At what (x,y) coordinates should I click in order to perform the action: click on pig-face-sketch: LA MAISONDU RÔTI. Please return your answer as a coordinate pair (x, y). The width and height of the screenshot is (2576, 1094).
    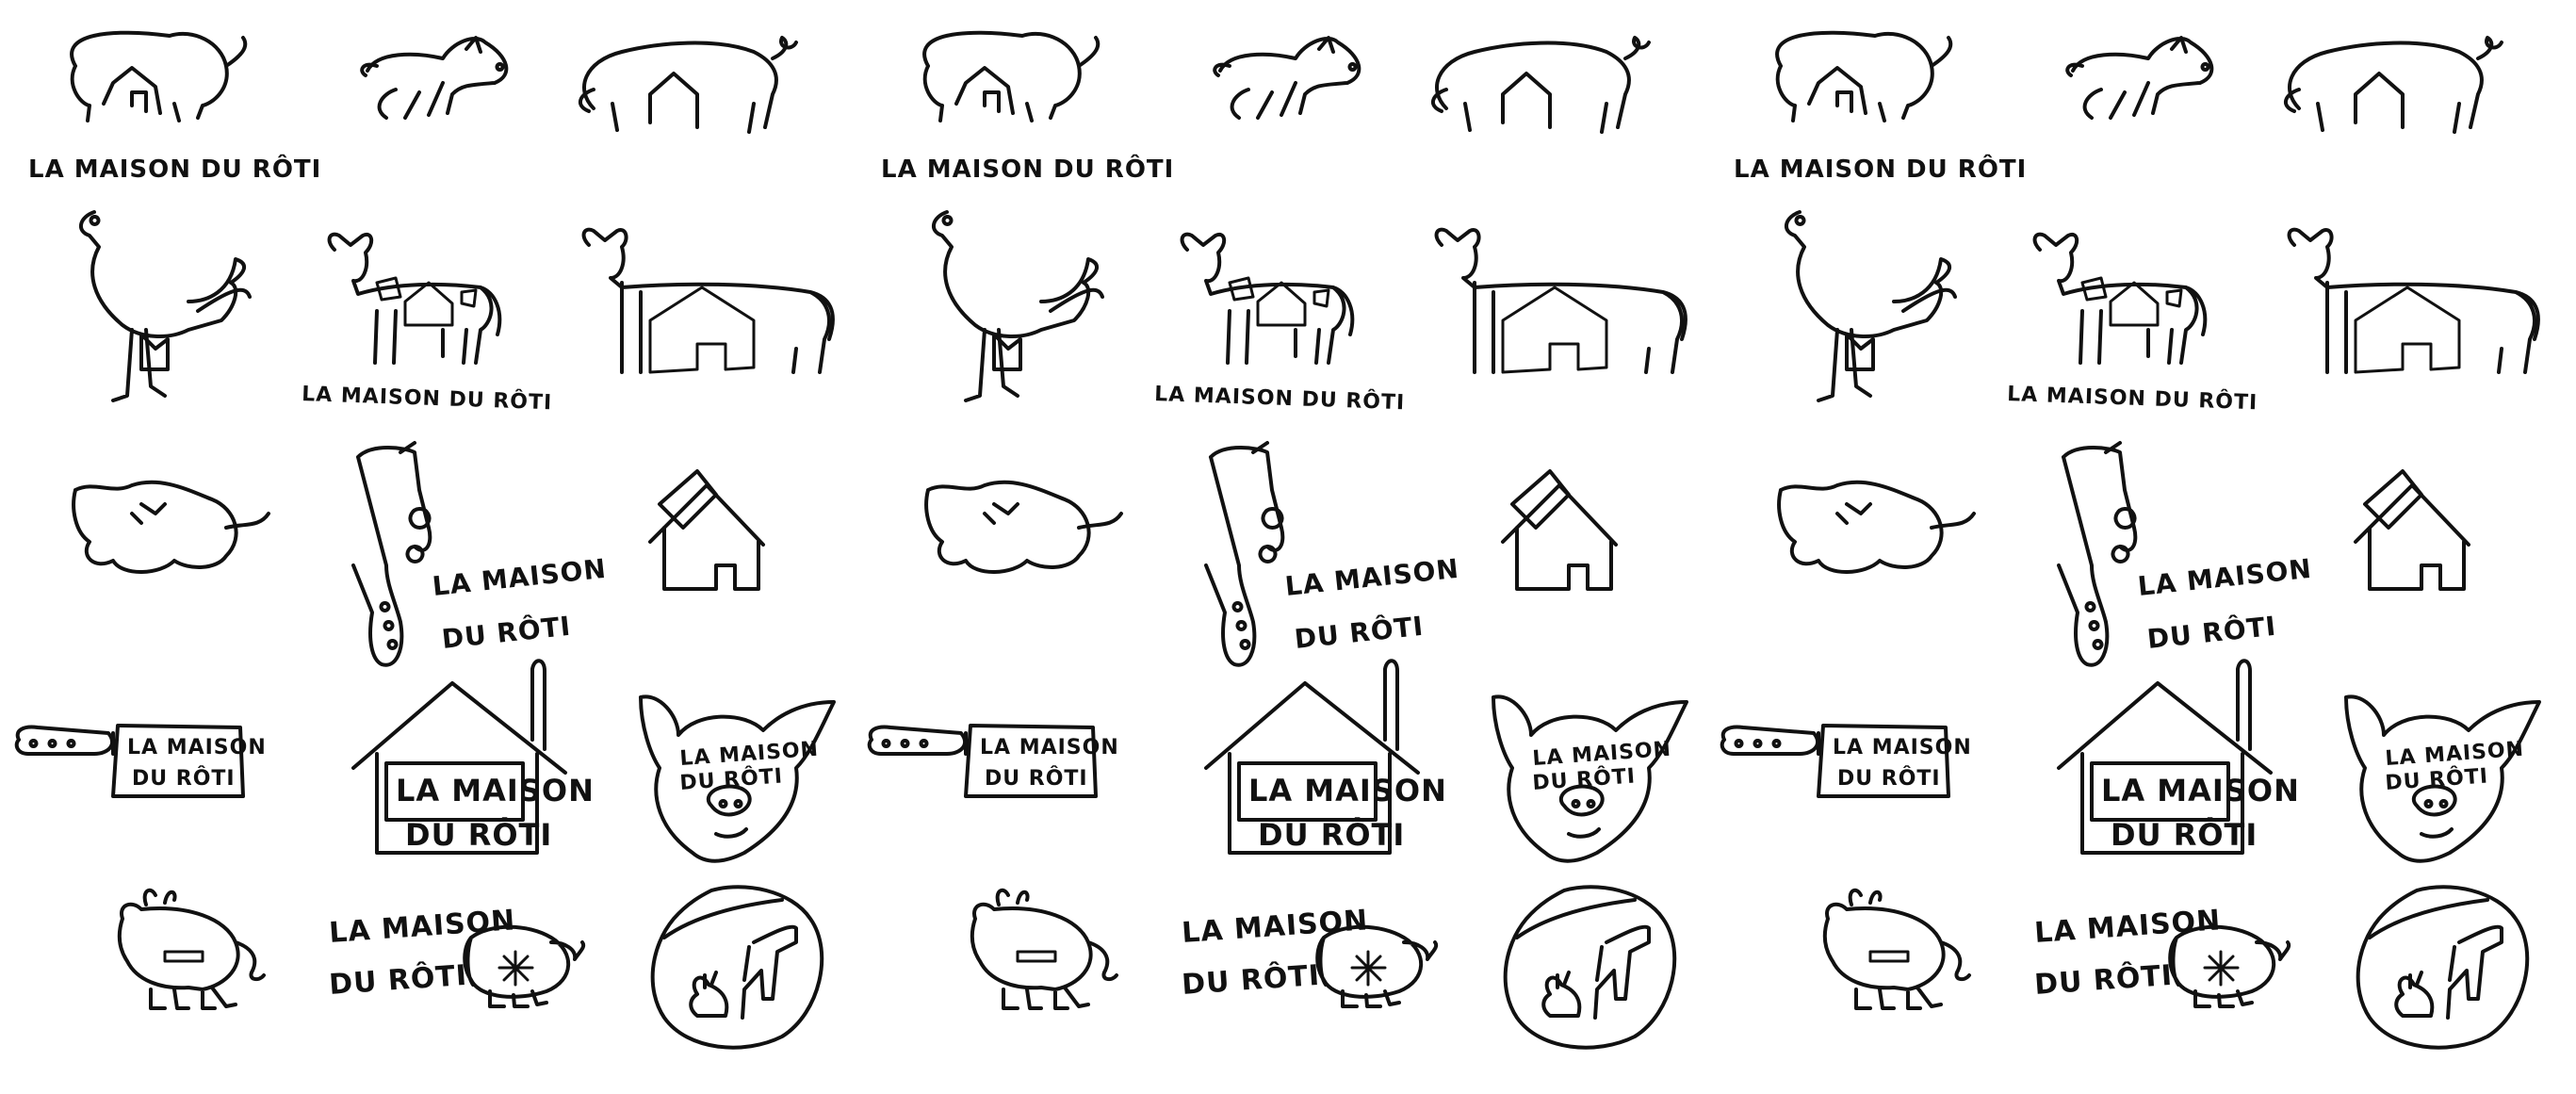
    Looking at the image, I should click on (1590, 778).